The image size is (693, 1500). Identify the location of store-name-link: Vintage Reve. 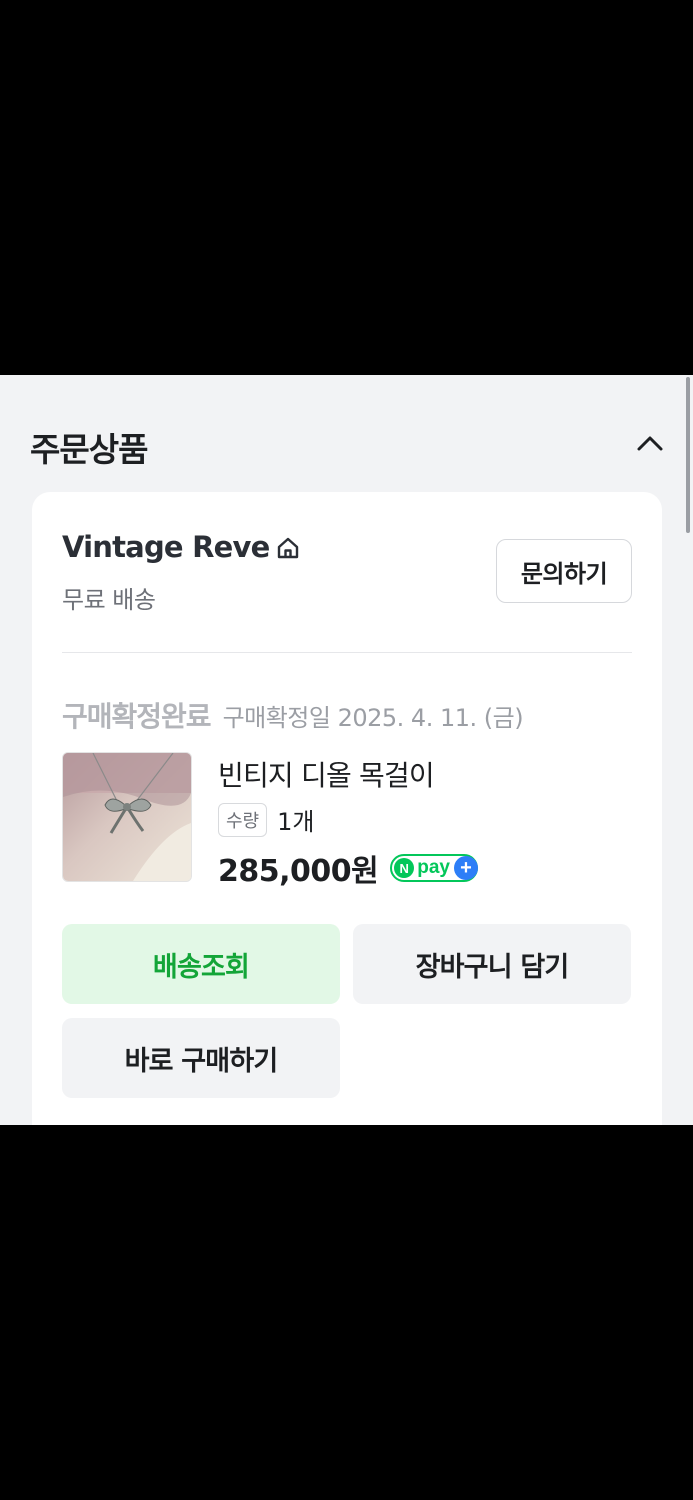
(181, 547).